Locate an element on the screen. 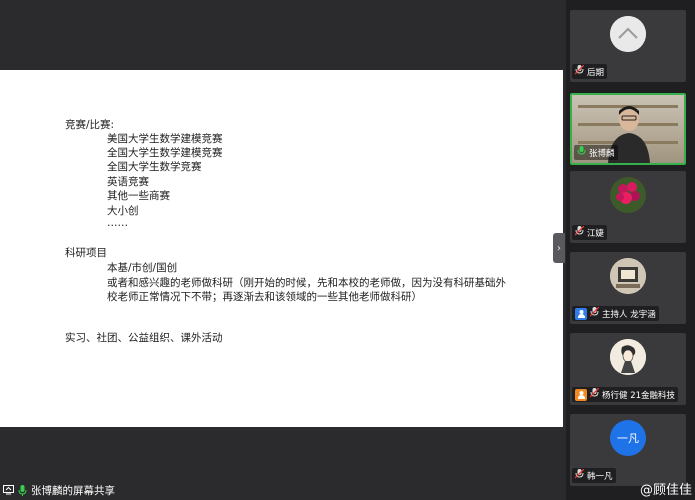 This screenshot has height=500, width=695. participant-name-bar: 张博麟 is located at coordinates (596, 152).